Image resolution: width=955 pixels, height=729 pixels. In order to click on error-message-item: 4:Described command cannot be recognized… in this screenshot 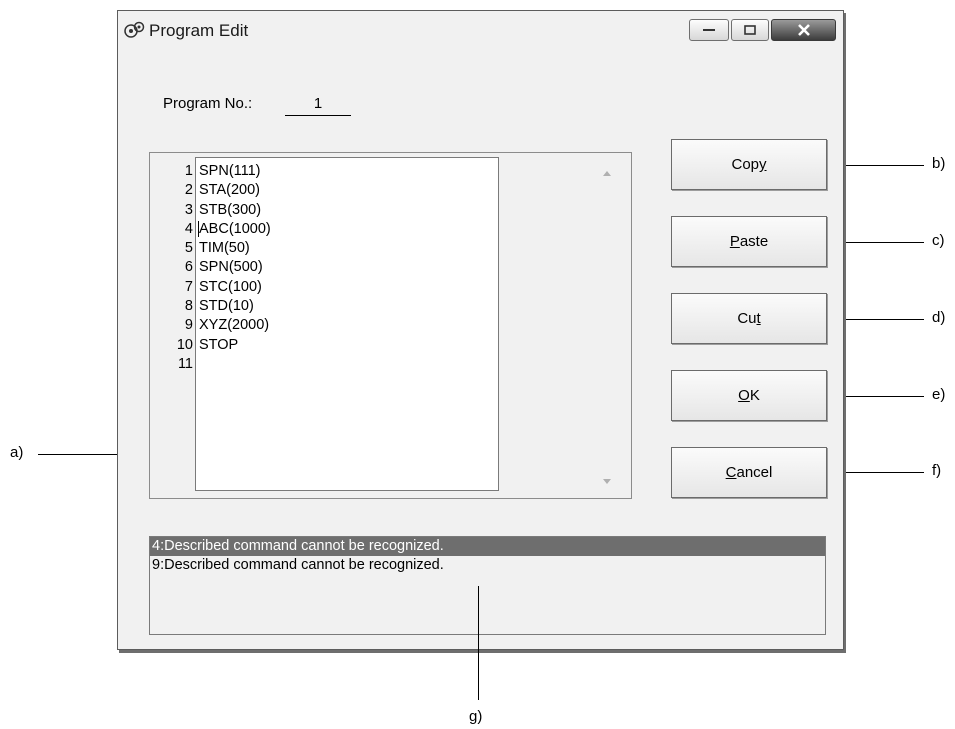, I will do `click(487, 546)`.